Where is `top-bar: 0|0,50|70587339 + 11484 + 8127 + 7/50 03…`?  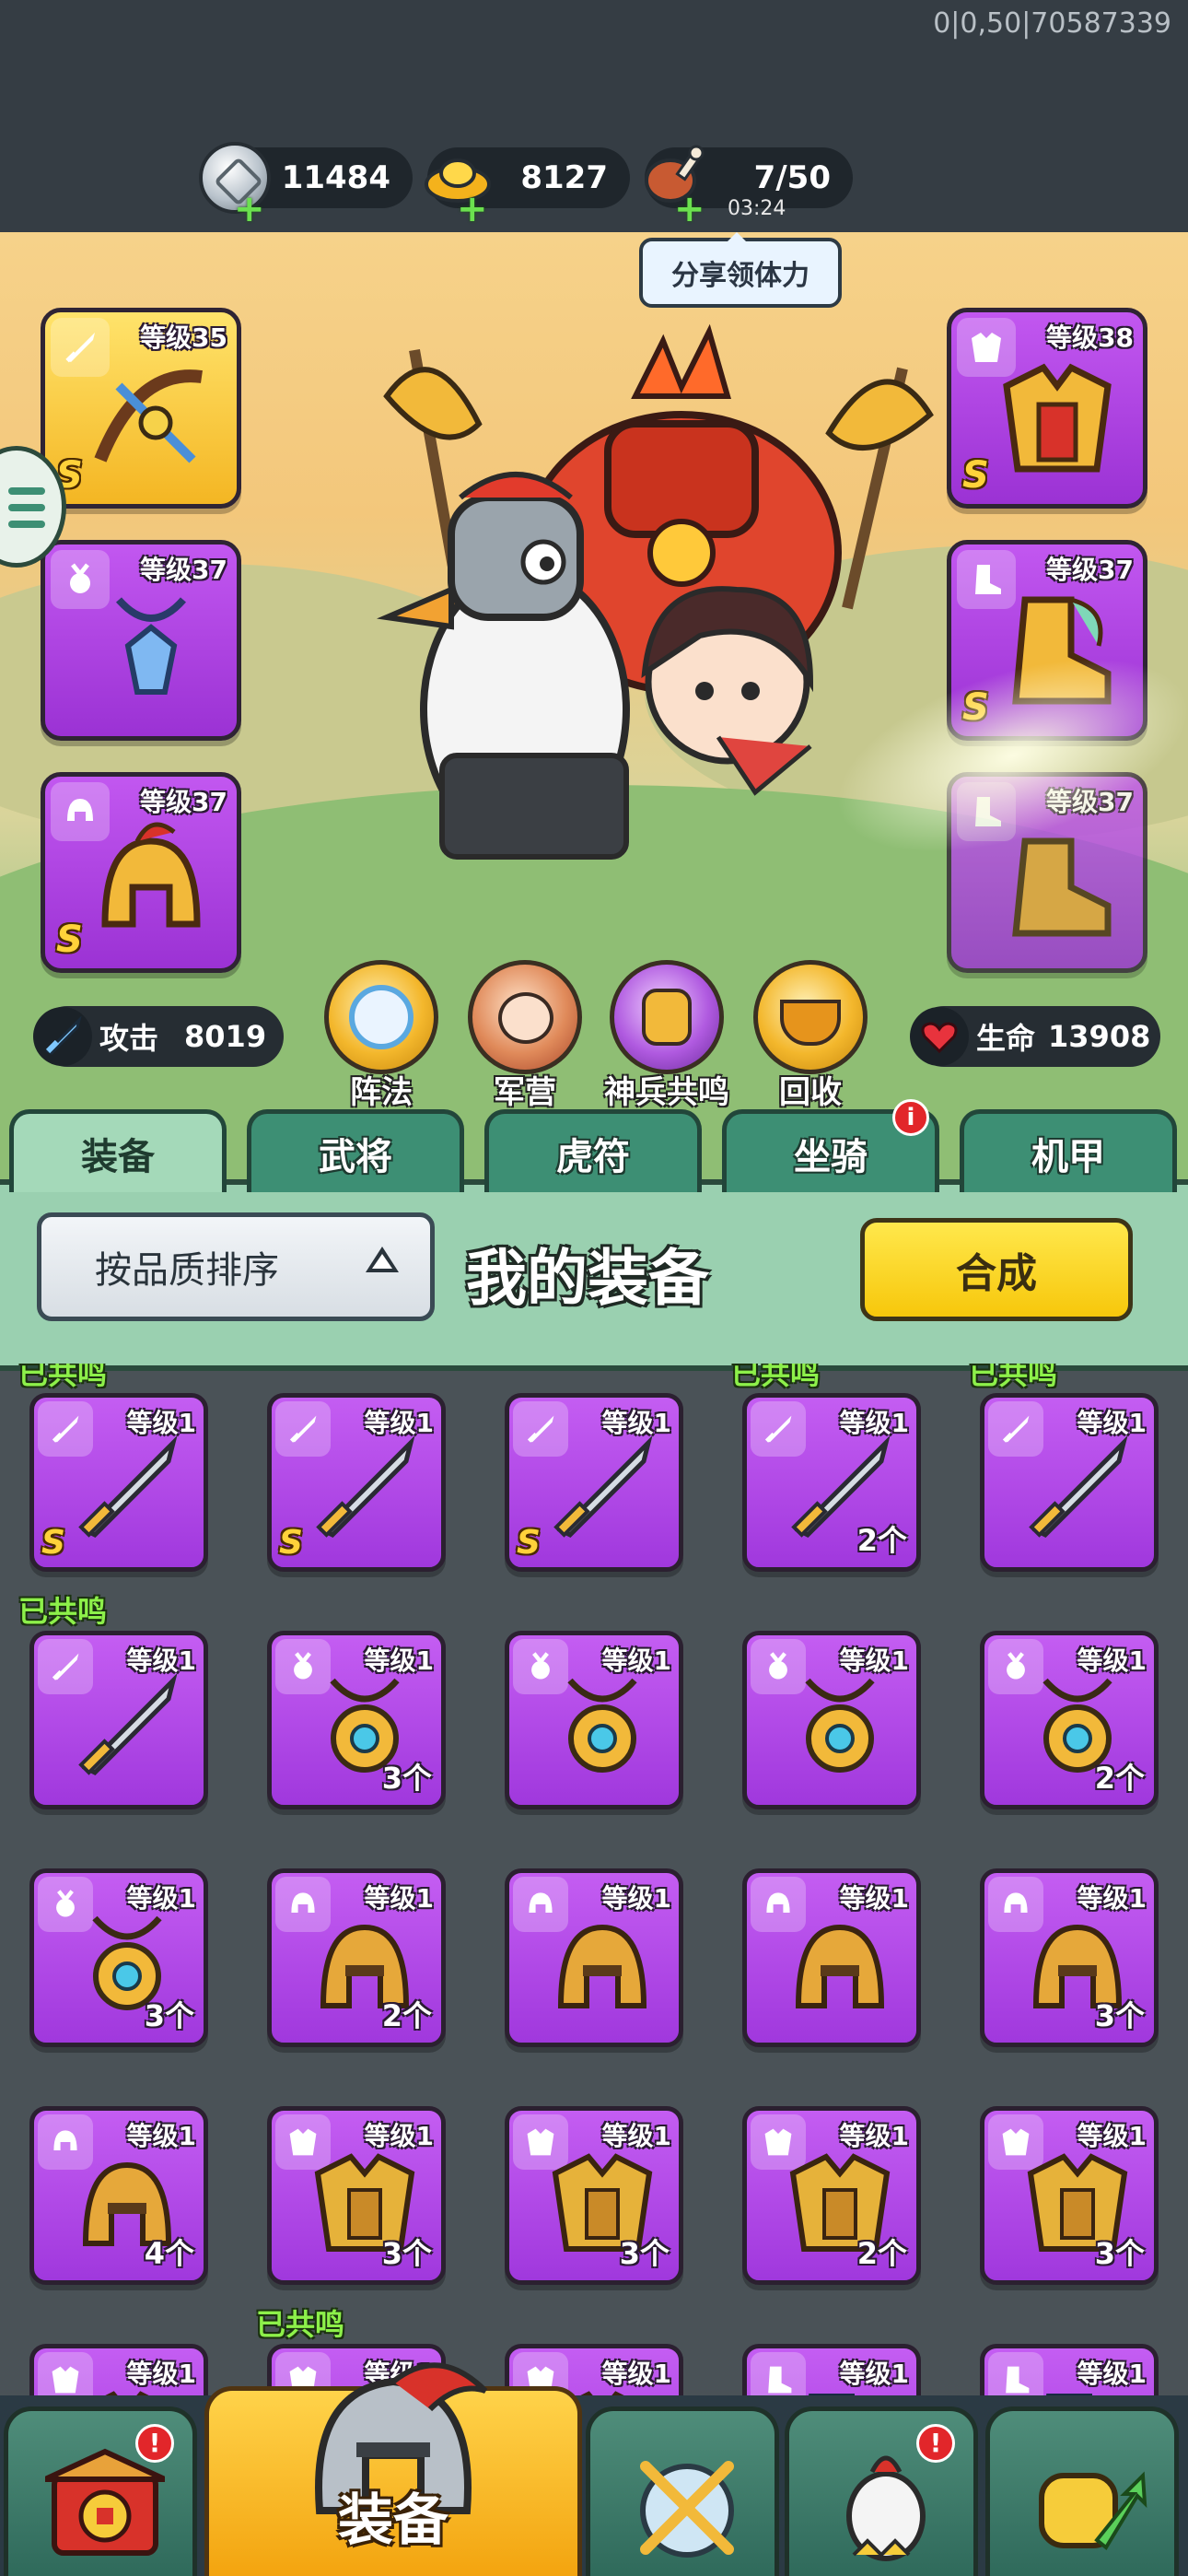 top-bar: 0|0,50|70587339 + 11484 + 8127 + 7/50 03… is located at coordinates (594, 116).